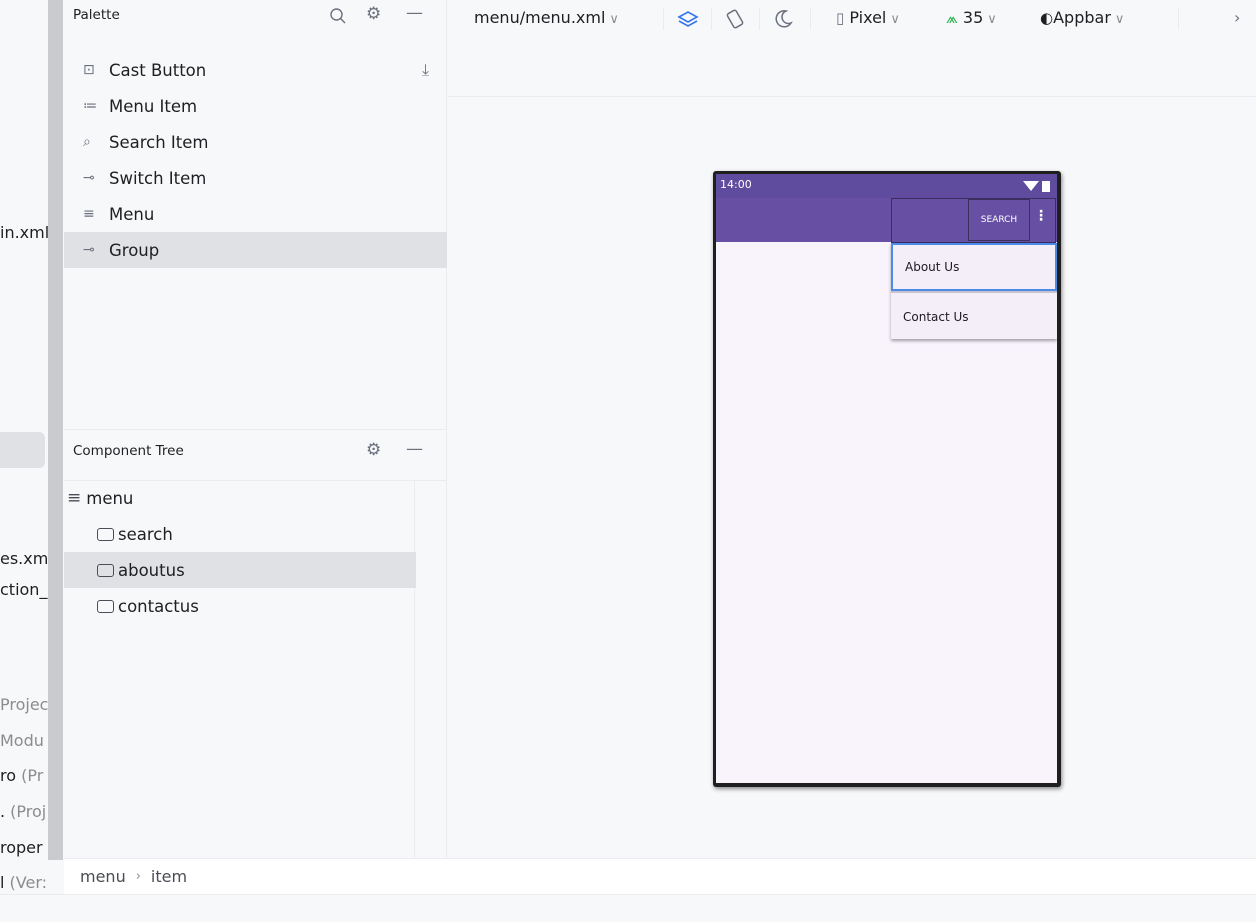 Image resolution: width=1256 pixels, height=922 pixels. Describe the element at coordinates (736, 20) in the screenshot. I see `orientation-icon` at that location.